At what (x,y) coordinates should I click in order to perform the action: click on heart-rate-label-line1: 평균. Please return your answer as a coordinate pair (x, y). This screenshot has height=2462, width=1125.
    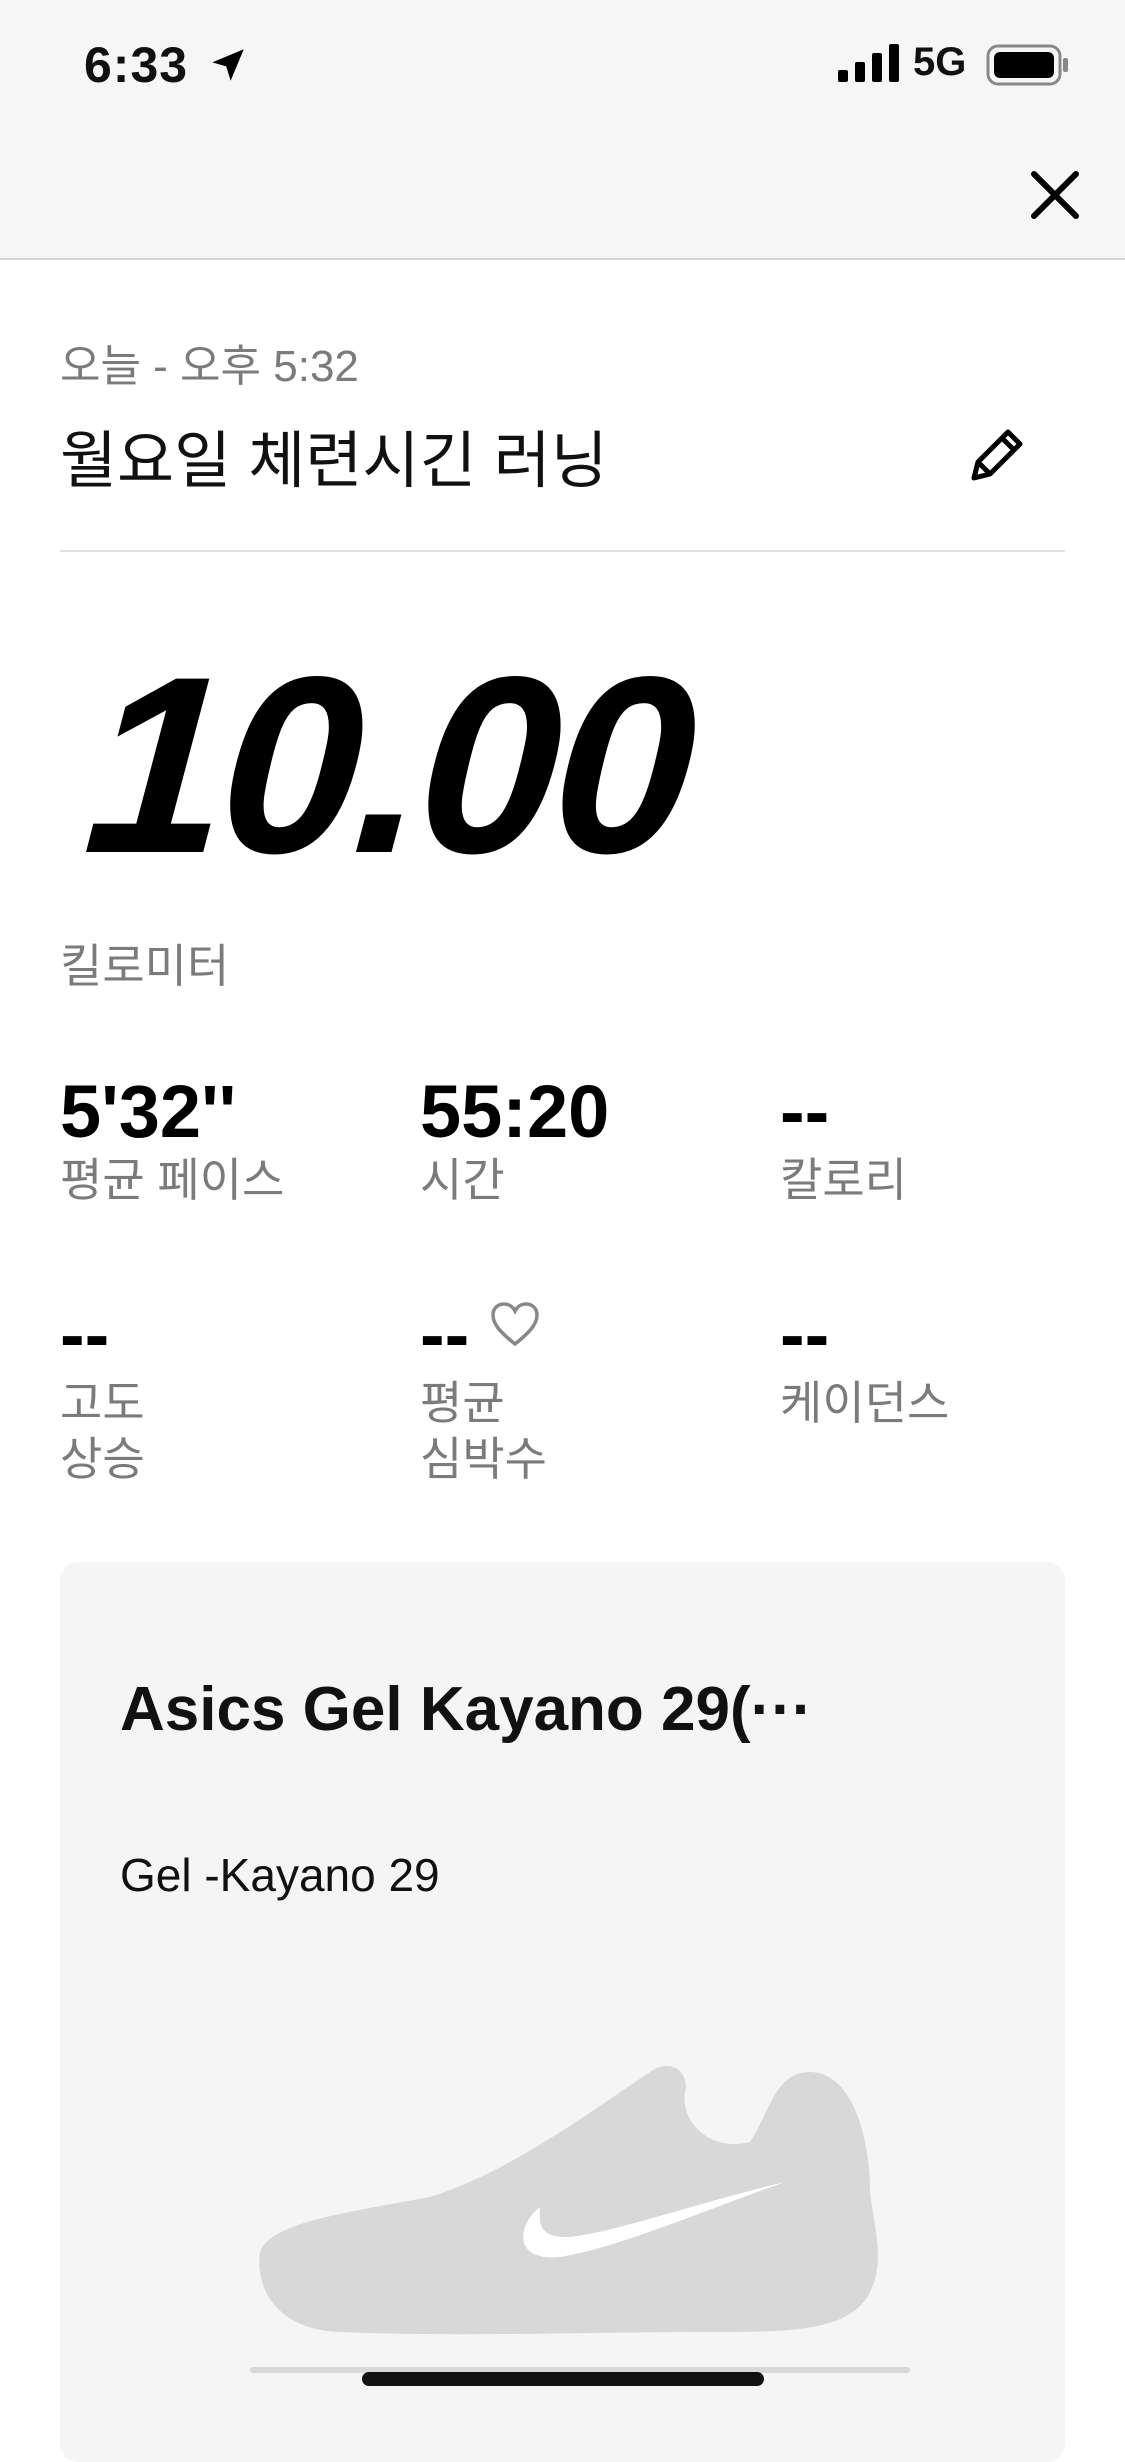
    Looking at the image, I should click on (462, 1403).